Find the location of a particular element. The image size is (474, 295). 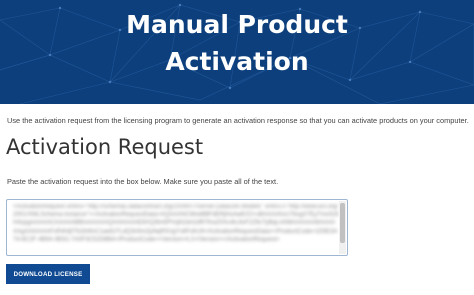

textarea-scrollbar is located at coordinates (342, 227).